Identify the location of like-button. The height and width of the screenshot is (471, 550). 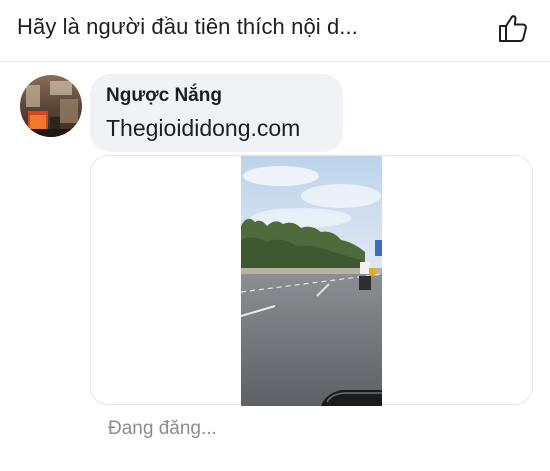
(513, 28).